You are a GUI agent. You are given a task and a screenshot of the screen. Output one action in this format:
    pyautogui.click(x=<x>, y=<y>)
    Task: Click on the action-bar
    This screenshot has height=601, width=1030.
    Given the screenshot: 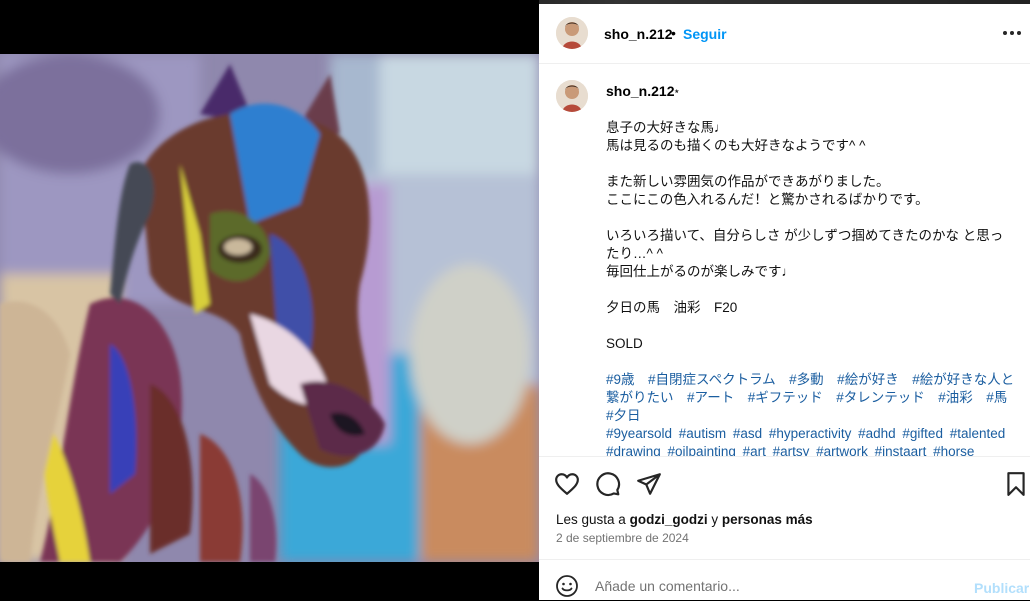 What is the action you would take?
    pyautogui.click(x=784, y=481)
    